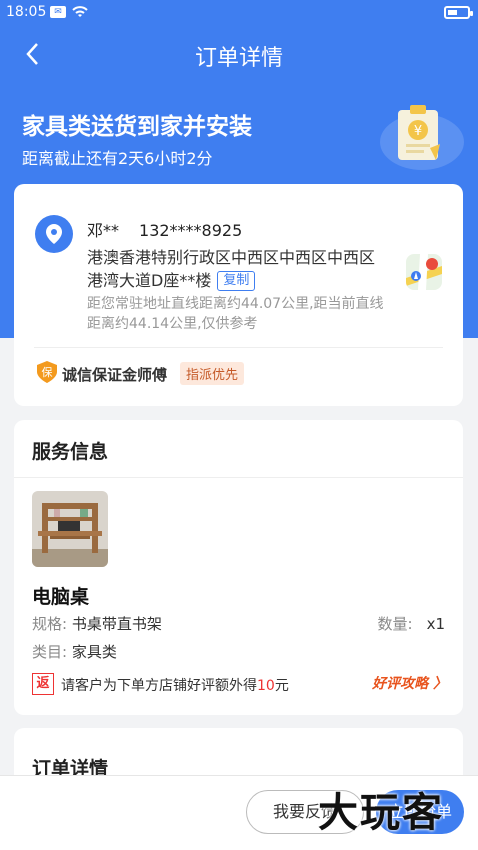 The height and width of the screenshot is (850, 478). I want to click on category-key: 类目:, so click(50, 652).